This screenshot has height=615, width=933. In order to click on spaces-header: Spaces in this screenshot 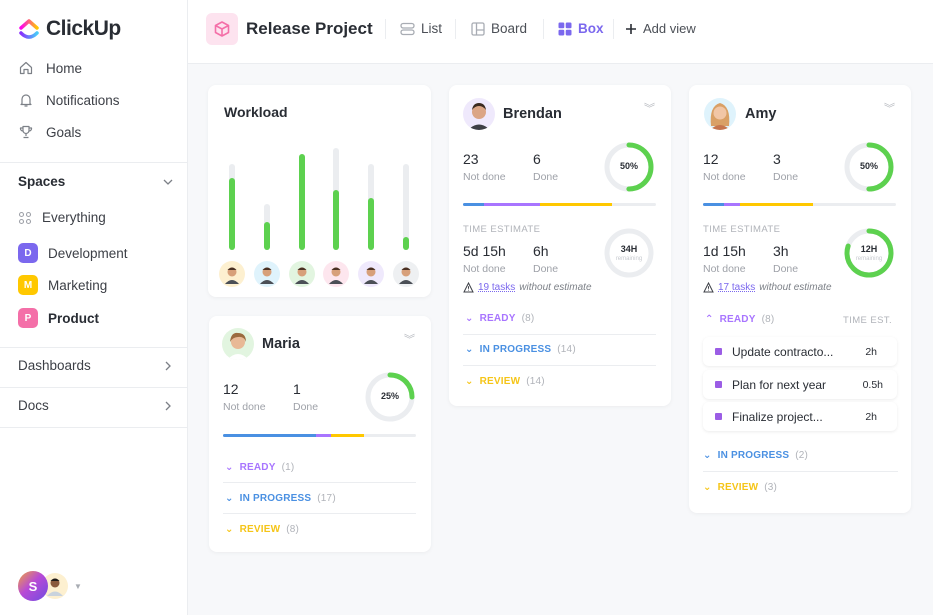, I will do `click(96, 181)`.